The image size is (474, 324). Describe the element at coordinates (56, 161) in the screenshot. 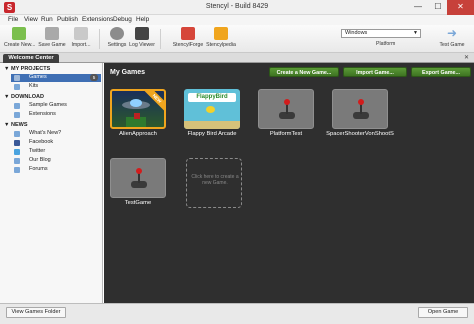

I see `sidebar-item-our-blog: Our Blog` at that location.